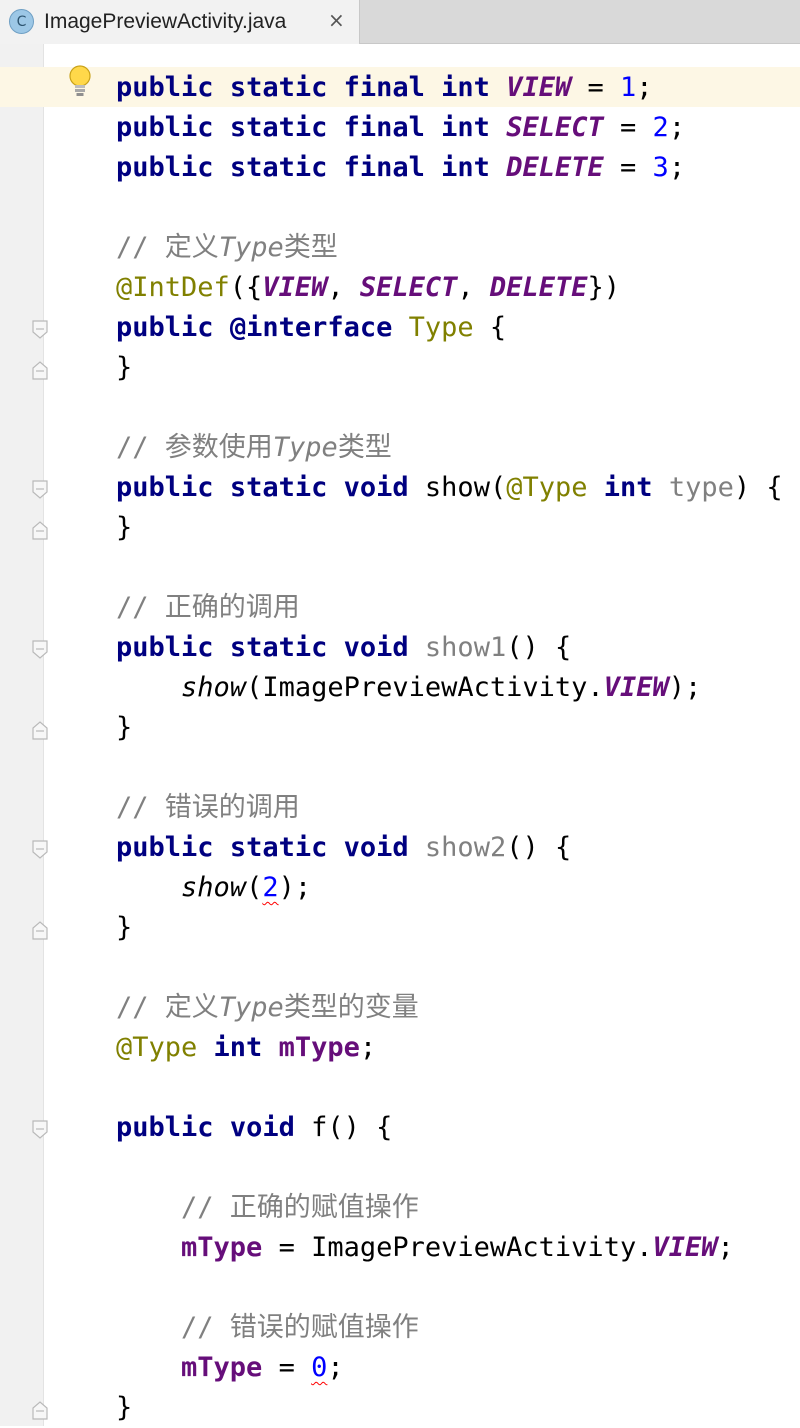 The image size is (800, 1428). I want to click on code-token: @Type, so click(157, 1047).